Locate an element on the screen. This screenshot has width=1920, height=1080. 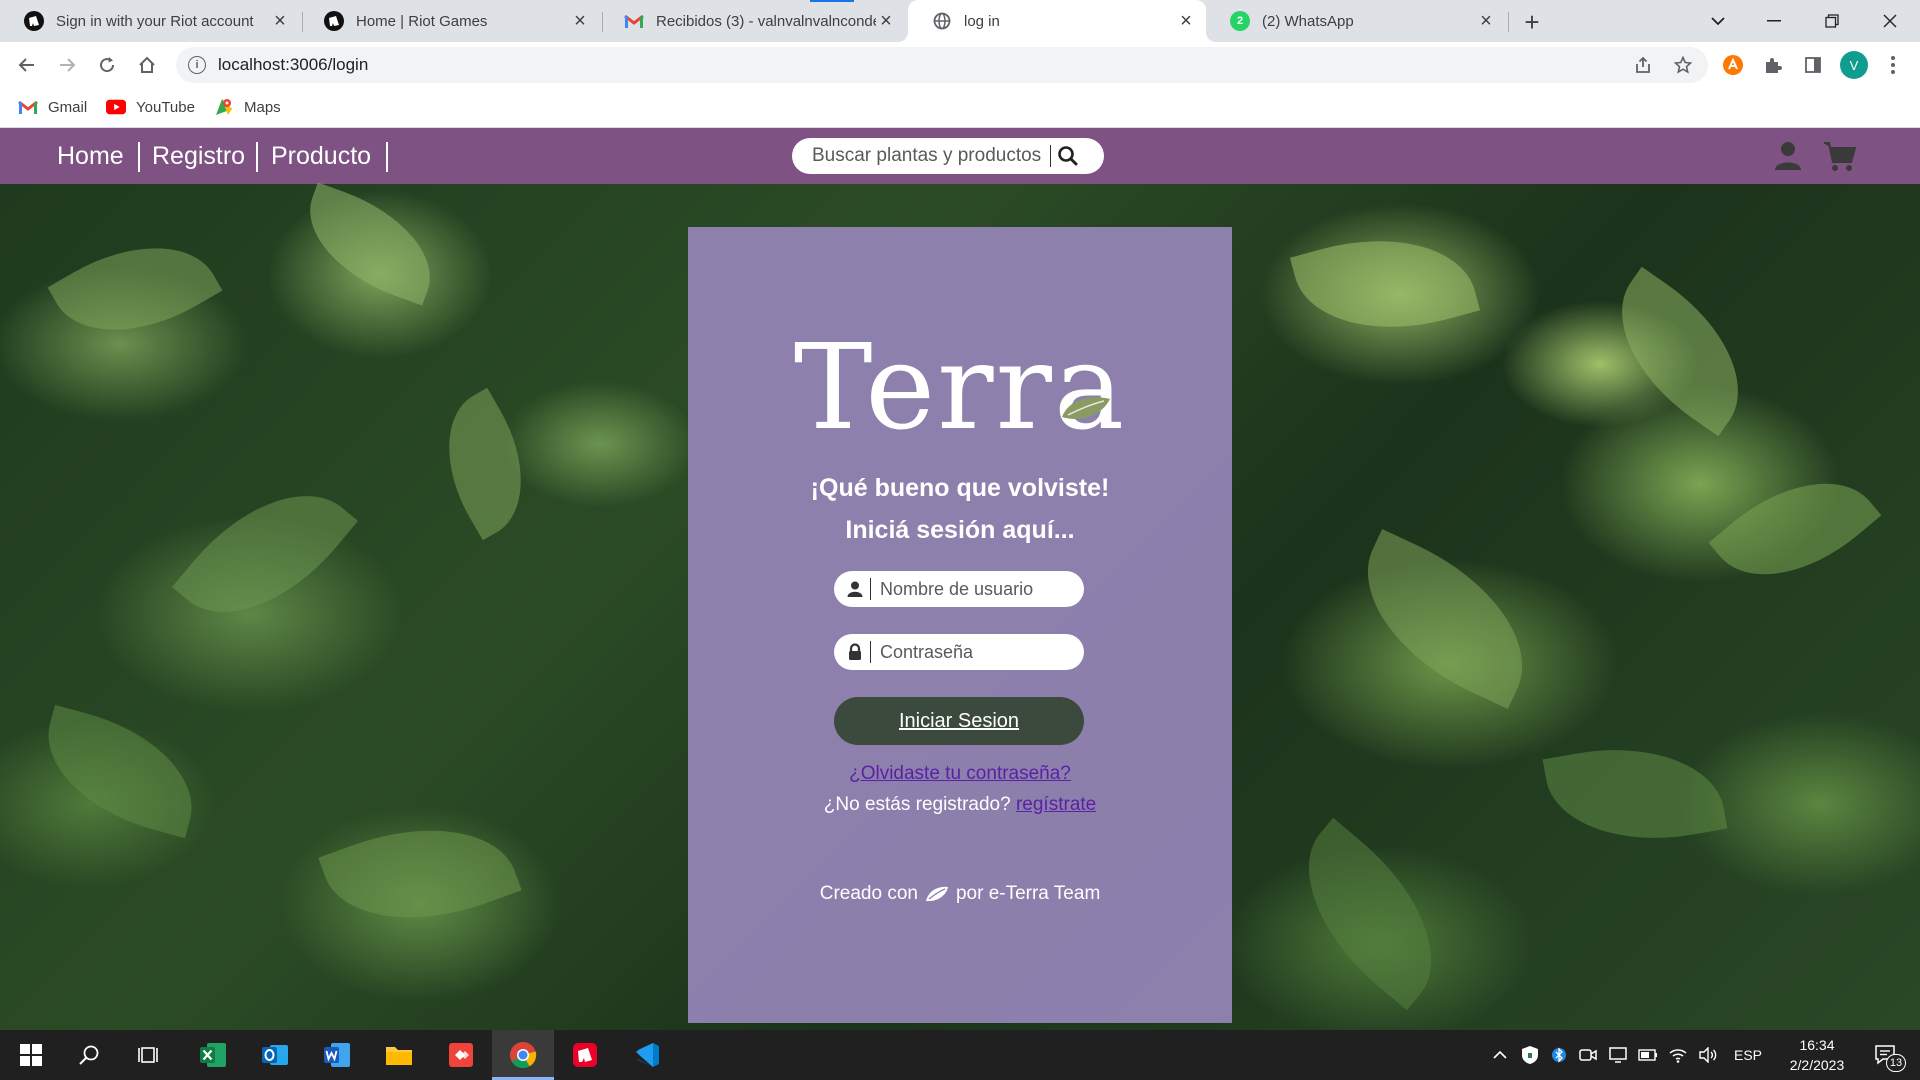
tab-title: Sign in with your Riot account is located at coordinates (155, 21).